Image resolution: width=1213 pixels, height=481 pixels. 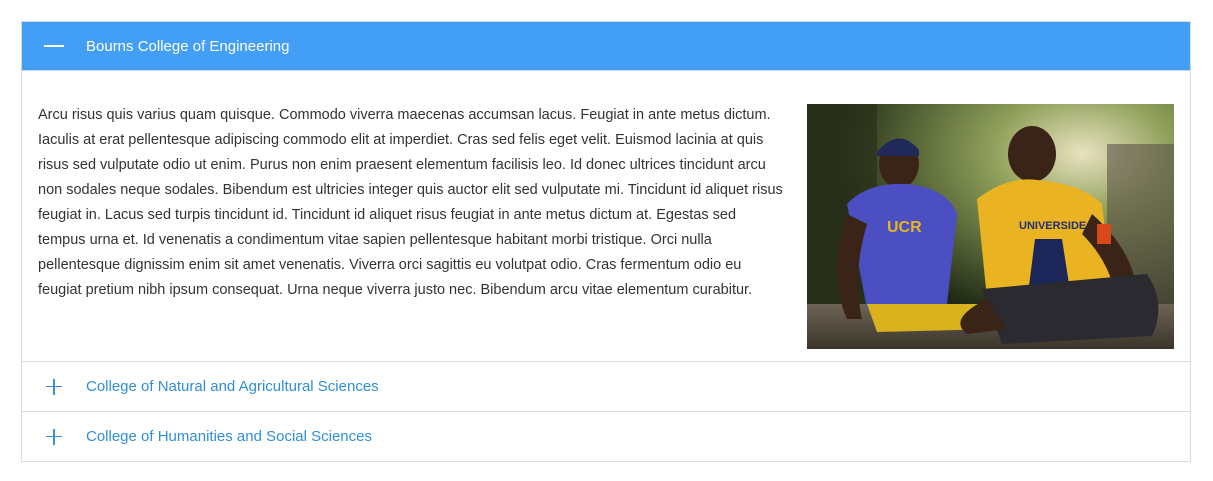 I want to click on accordion-title: Bourns College of Engineering, so click(x=188, y=46).